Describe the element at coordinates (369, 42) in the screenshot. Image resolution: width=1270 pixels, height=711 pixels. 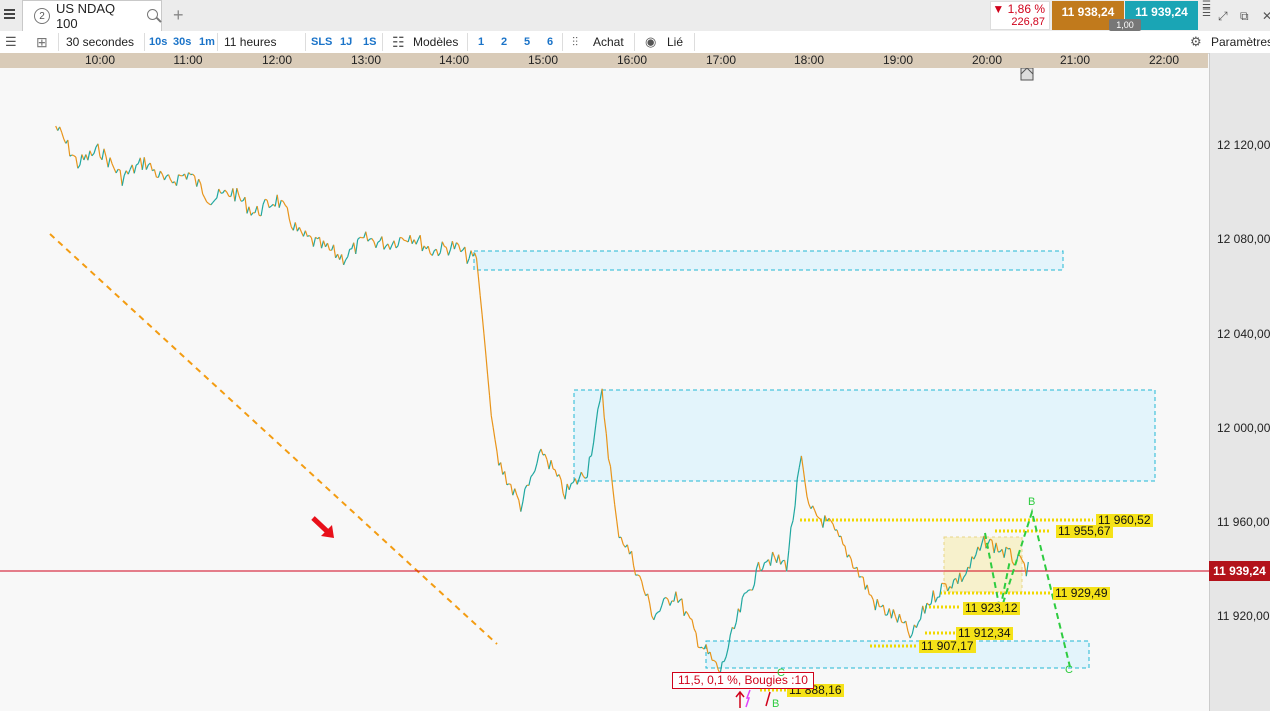
I see `period-1s-button: 1S` at that location.